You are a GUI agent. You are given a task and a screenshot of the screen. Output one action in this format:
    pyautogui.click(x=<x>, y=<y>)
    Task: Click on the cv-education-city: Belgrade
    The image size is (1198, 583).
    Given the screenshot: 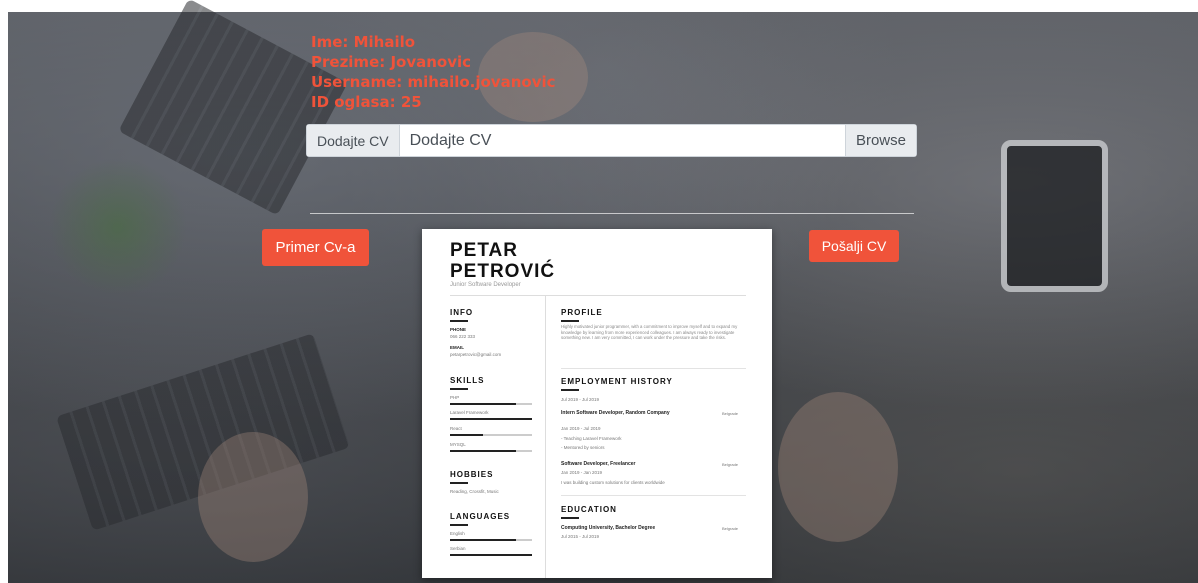 What is the action you would take?
    pyautogui.click(x=730, y=528)
    